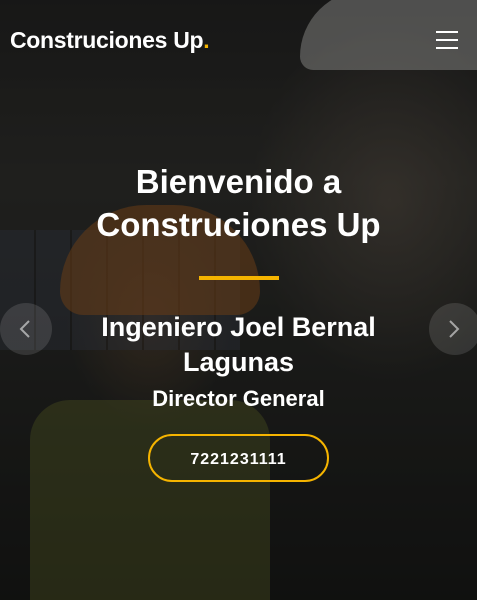  Describe the element at coordinates (107, 40) in the screenshot. I see `brand-name: Construciones Up` at that location.